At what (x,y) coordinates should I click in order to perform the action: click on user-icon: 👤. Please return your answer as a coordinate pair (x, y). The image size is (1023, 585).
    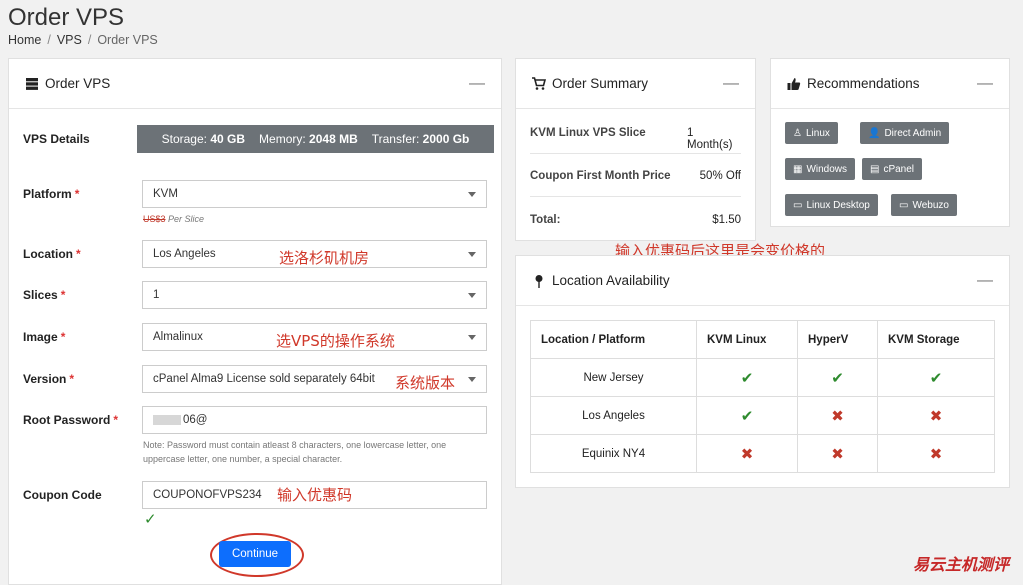
    Looking at the image, I should click on (874, 133).